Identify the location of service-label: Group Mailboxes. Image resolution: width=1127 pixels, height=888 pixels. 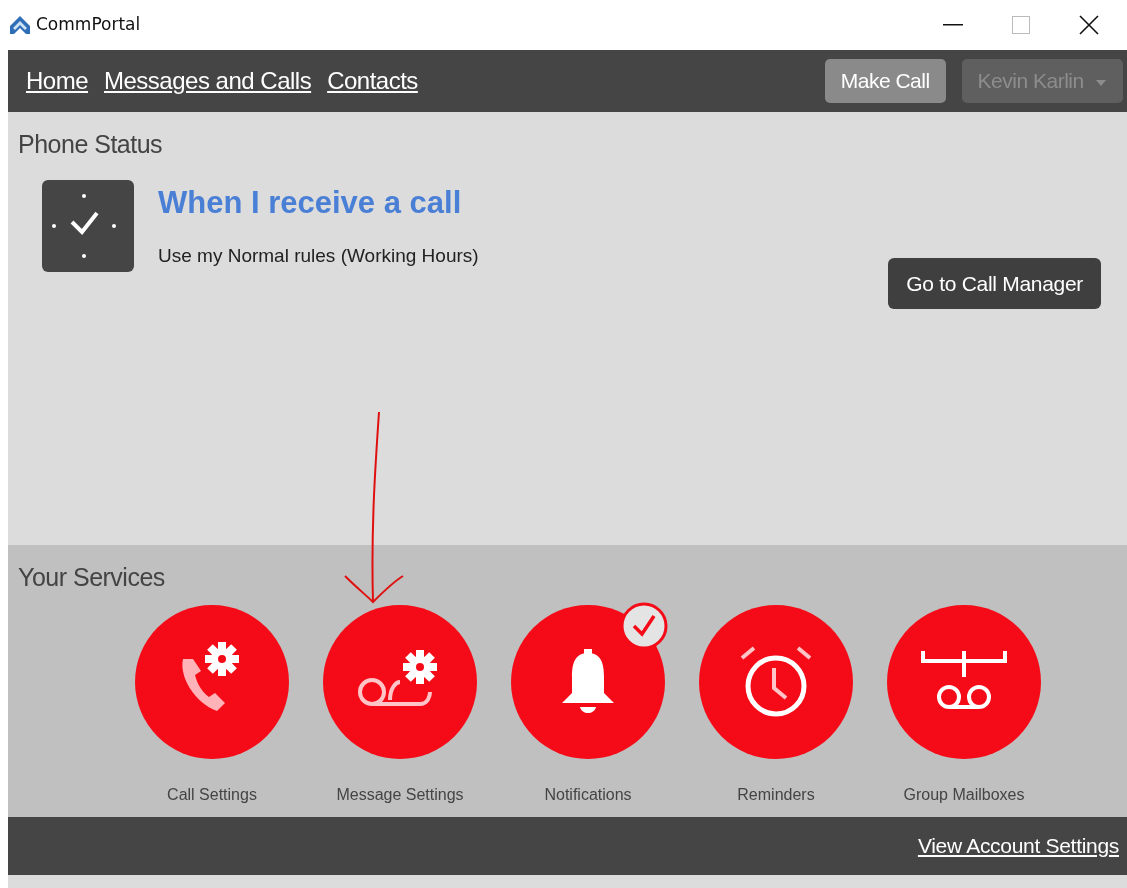
(964, 794).